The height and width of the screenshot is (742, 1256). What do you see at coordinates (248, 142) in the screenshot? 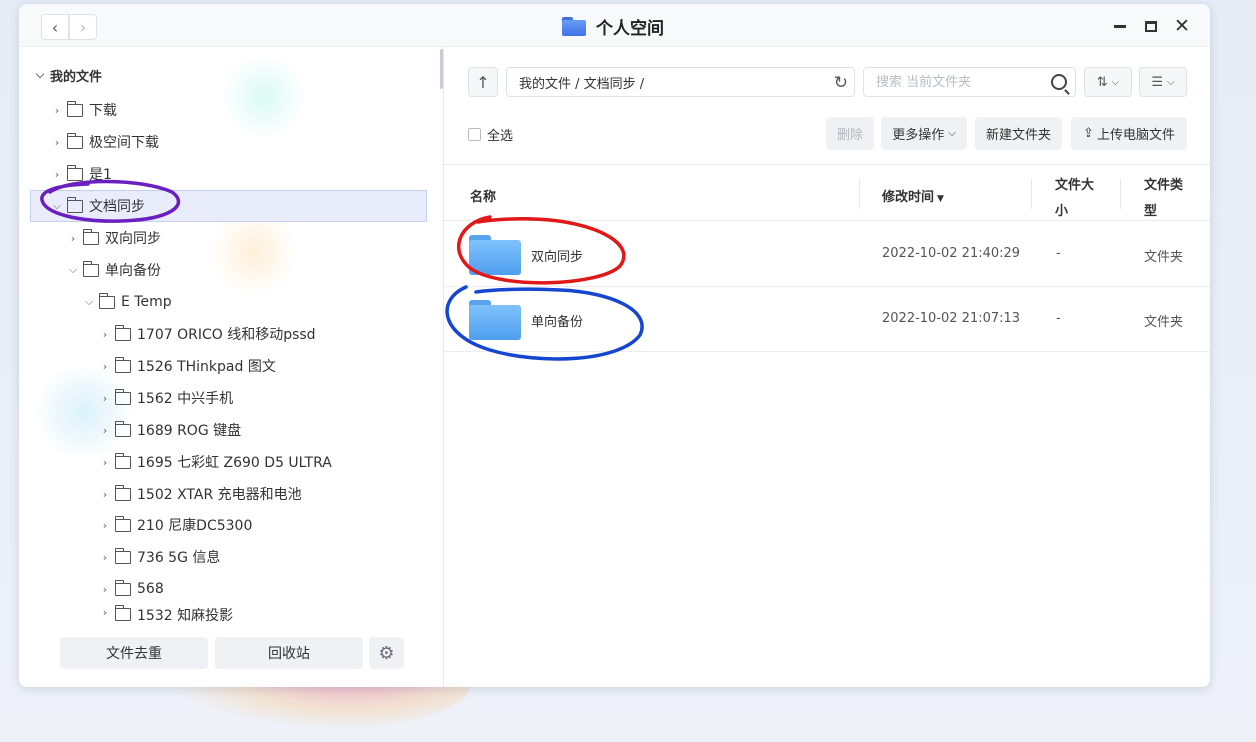
I see `tree-item: › 极空间下载` at bounding box center [248, 142].